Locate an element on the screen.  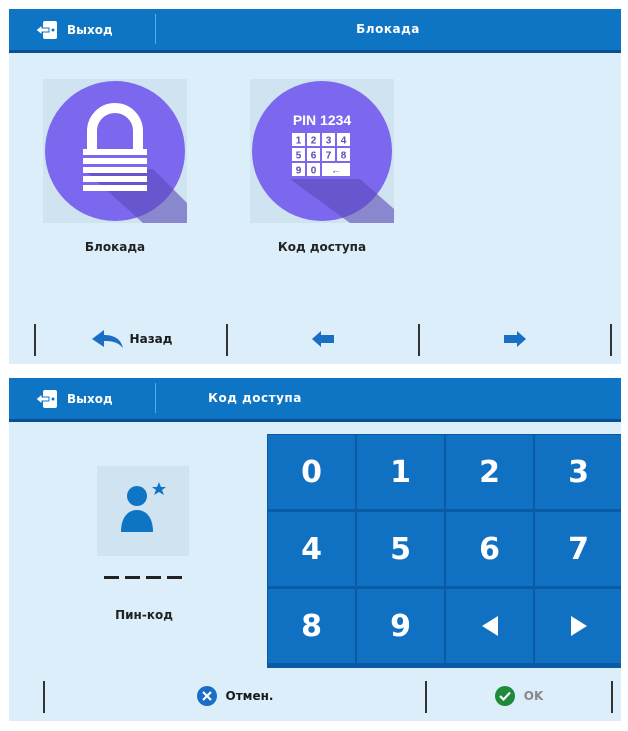
access-code-tile: PIN 1234 1 2 3 4 5 6 7 8 9 0 ← is located at coordinates (322, 151).